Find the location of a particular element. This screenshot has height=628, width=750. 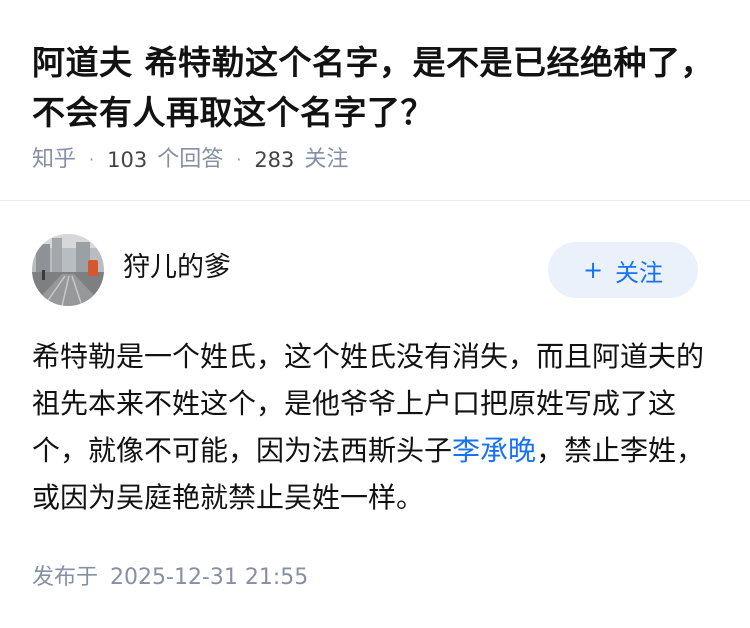

plus-icon: + is located at coordinates (593, 270).